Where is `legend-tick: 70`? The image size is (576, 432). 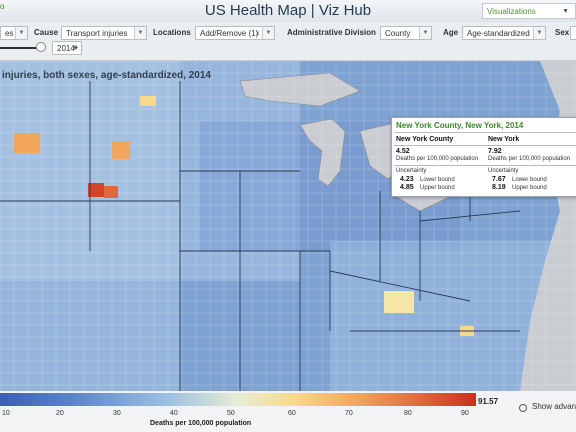
legend-tick: 70 is located at coordinates (349, 413).